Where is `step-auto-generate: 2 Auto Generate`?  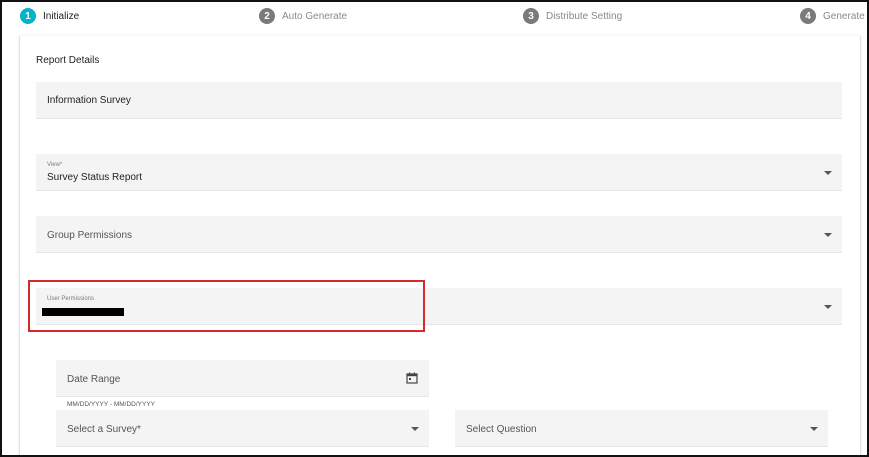
step-auto-generate: 2 Auto Generate is located at coordinates (303, 16).